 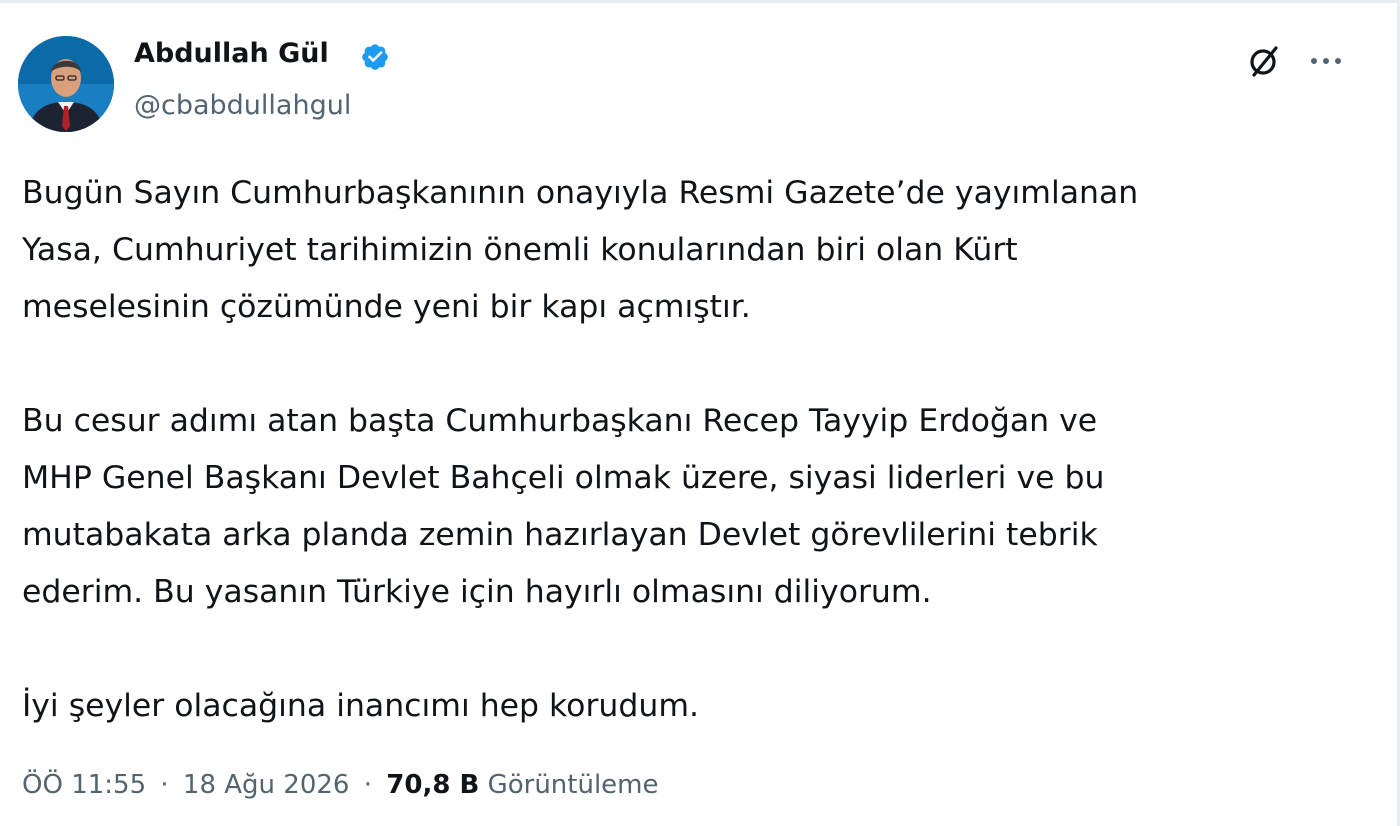 I want to click on views-count: 70,8 B, so click(x=432, y=785).